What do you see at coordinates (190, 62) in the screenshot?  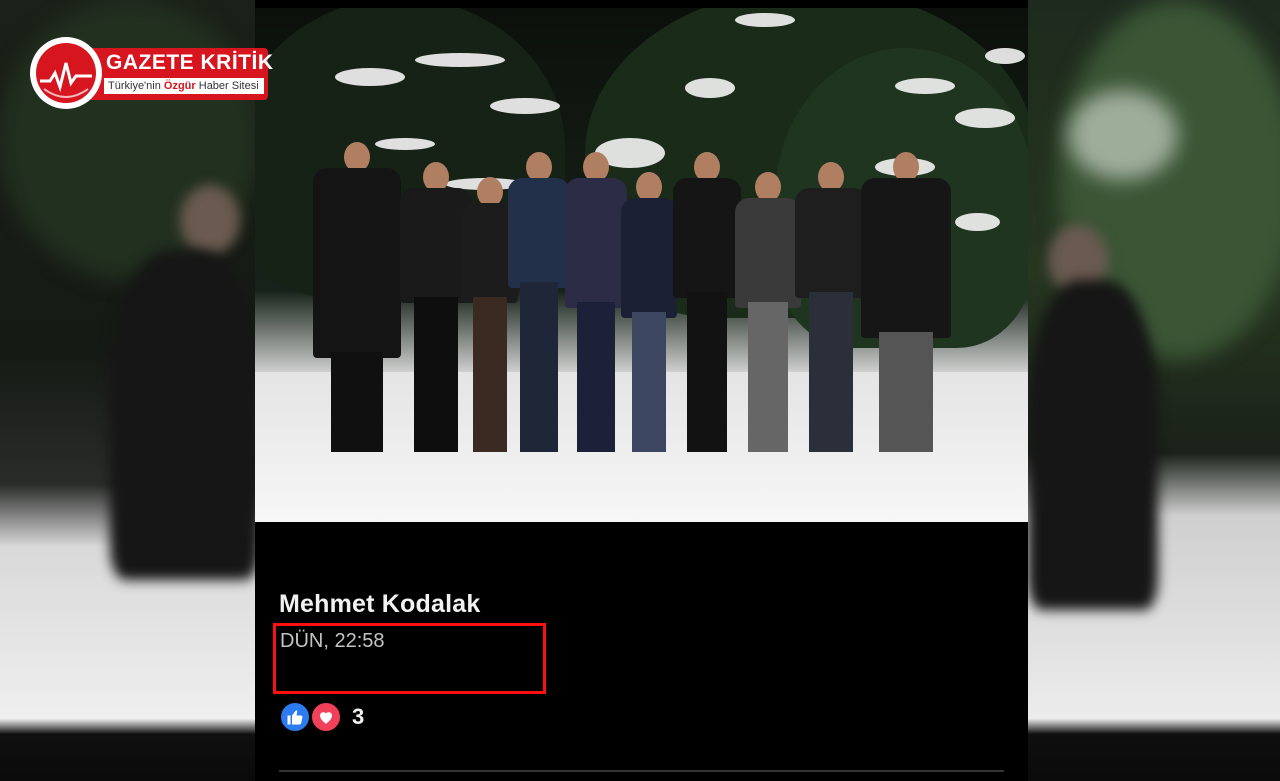 I see `logo-title: GAZETE KRİTİK` at bounding box center [190, 62].